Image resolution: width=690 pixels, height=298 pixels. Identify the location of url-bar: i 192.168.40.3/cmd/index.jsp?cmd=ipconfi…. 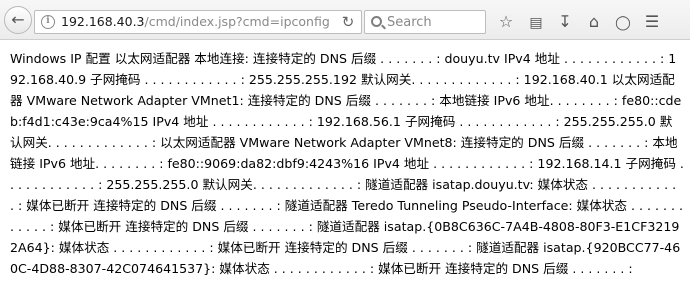
(198, 22).